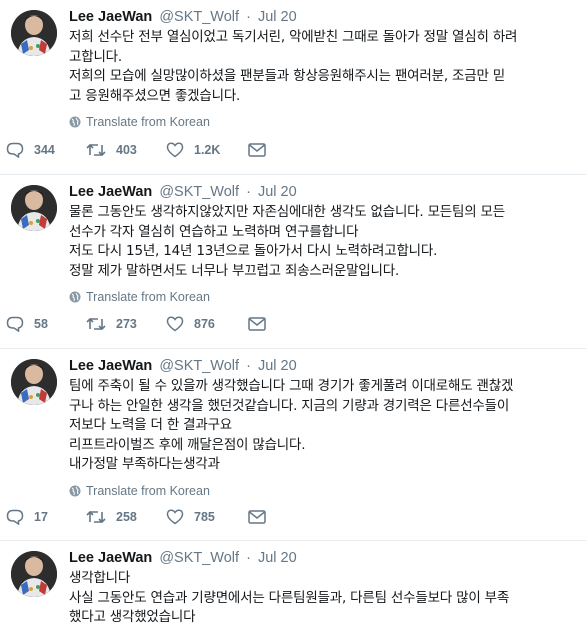 The height and width of the screenshot is (632, 586). What do you see at coordinates (151, 425) in the screenshot?
I see `tweet-text-line: 저보다 노력을 더 한 결과구요` at bounding box center [151, 425].